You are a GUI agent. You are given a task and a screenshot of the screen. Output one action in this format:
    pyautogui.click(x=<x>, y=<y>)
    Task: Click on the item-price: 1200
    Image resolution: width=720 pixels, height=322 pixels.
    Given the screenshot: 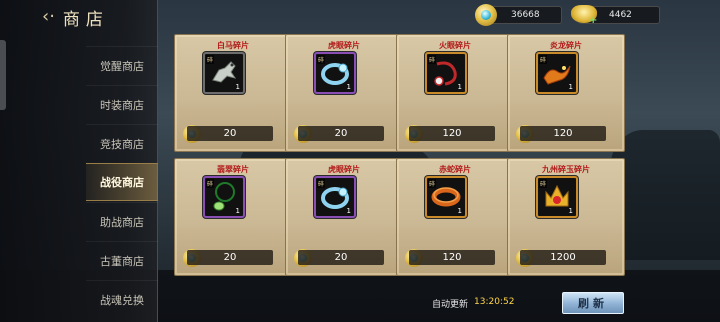 What is the action you would take?
    pyautogui.click(x=563, y=257)
    